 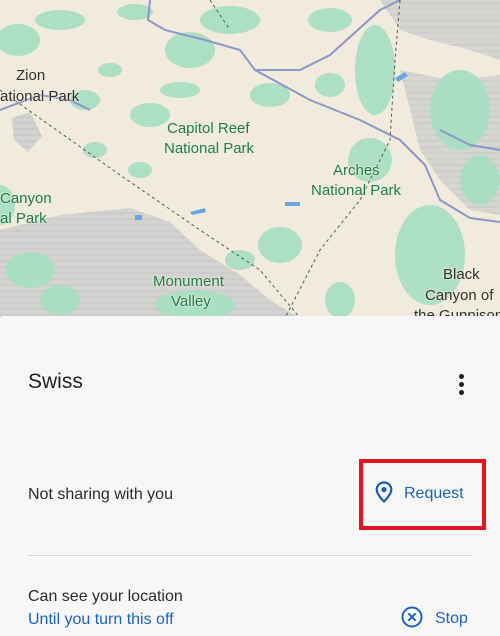 I want to click on request-location-button: Request, so click(x=419, y=494).